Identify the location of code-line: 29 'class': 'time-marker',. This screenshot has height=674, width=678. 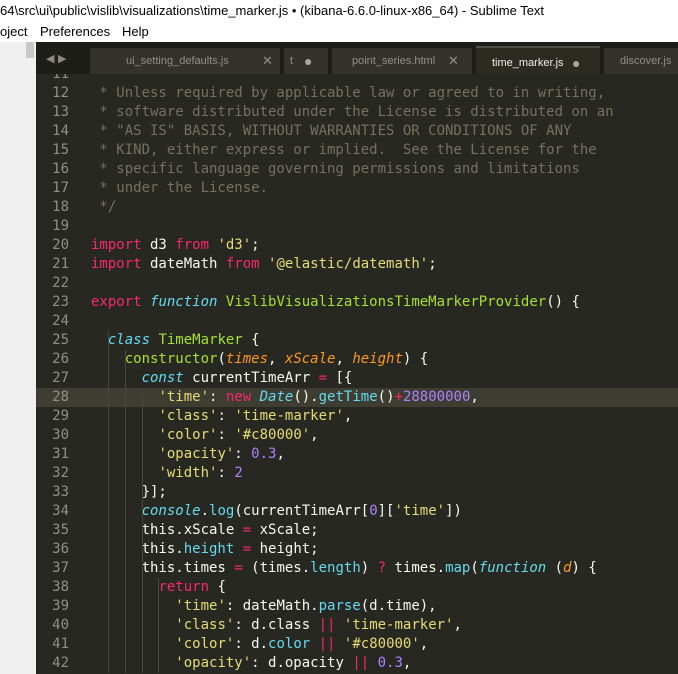
(357, 416).